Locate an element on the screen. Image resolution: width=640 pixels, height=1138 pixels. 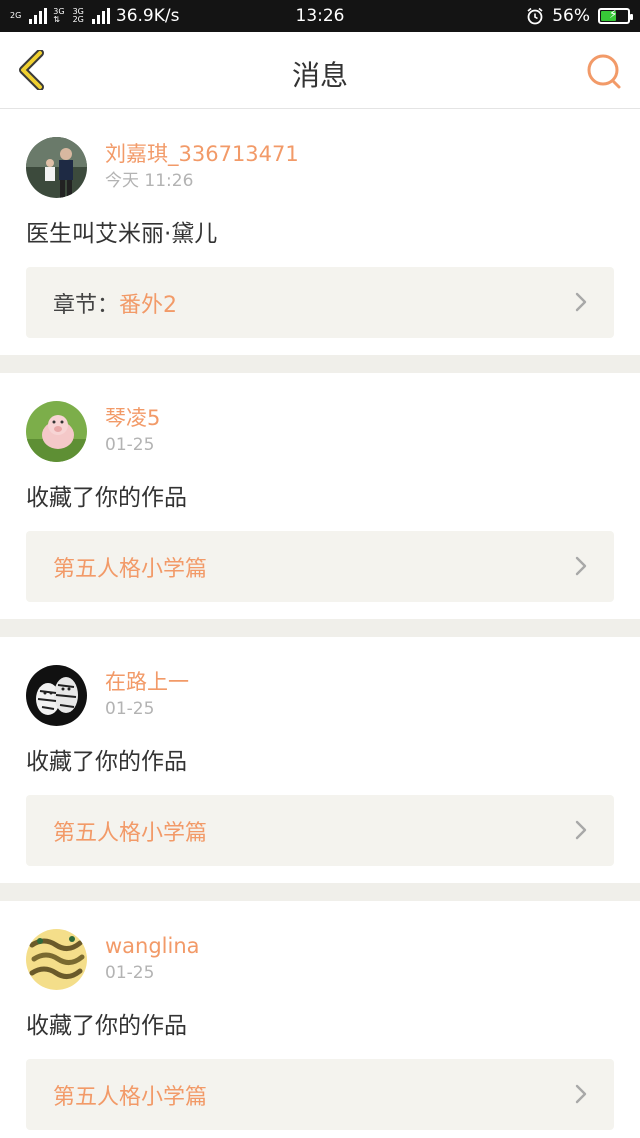
message-header: 在路上一 01-25 is located at coordinates (320, 695).